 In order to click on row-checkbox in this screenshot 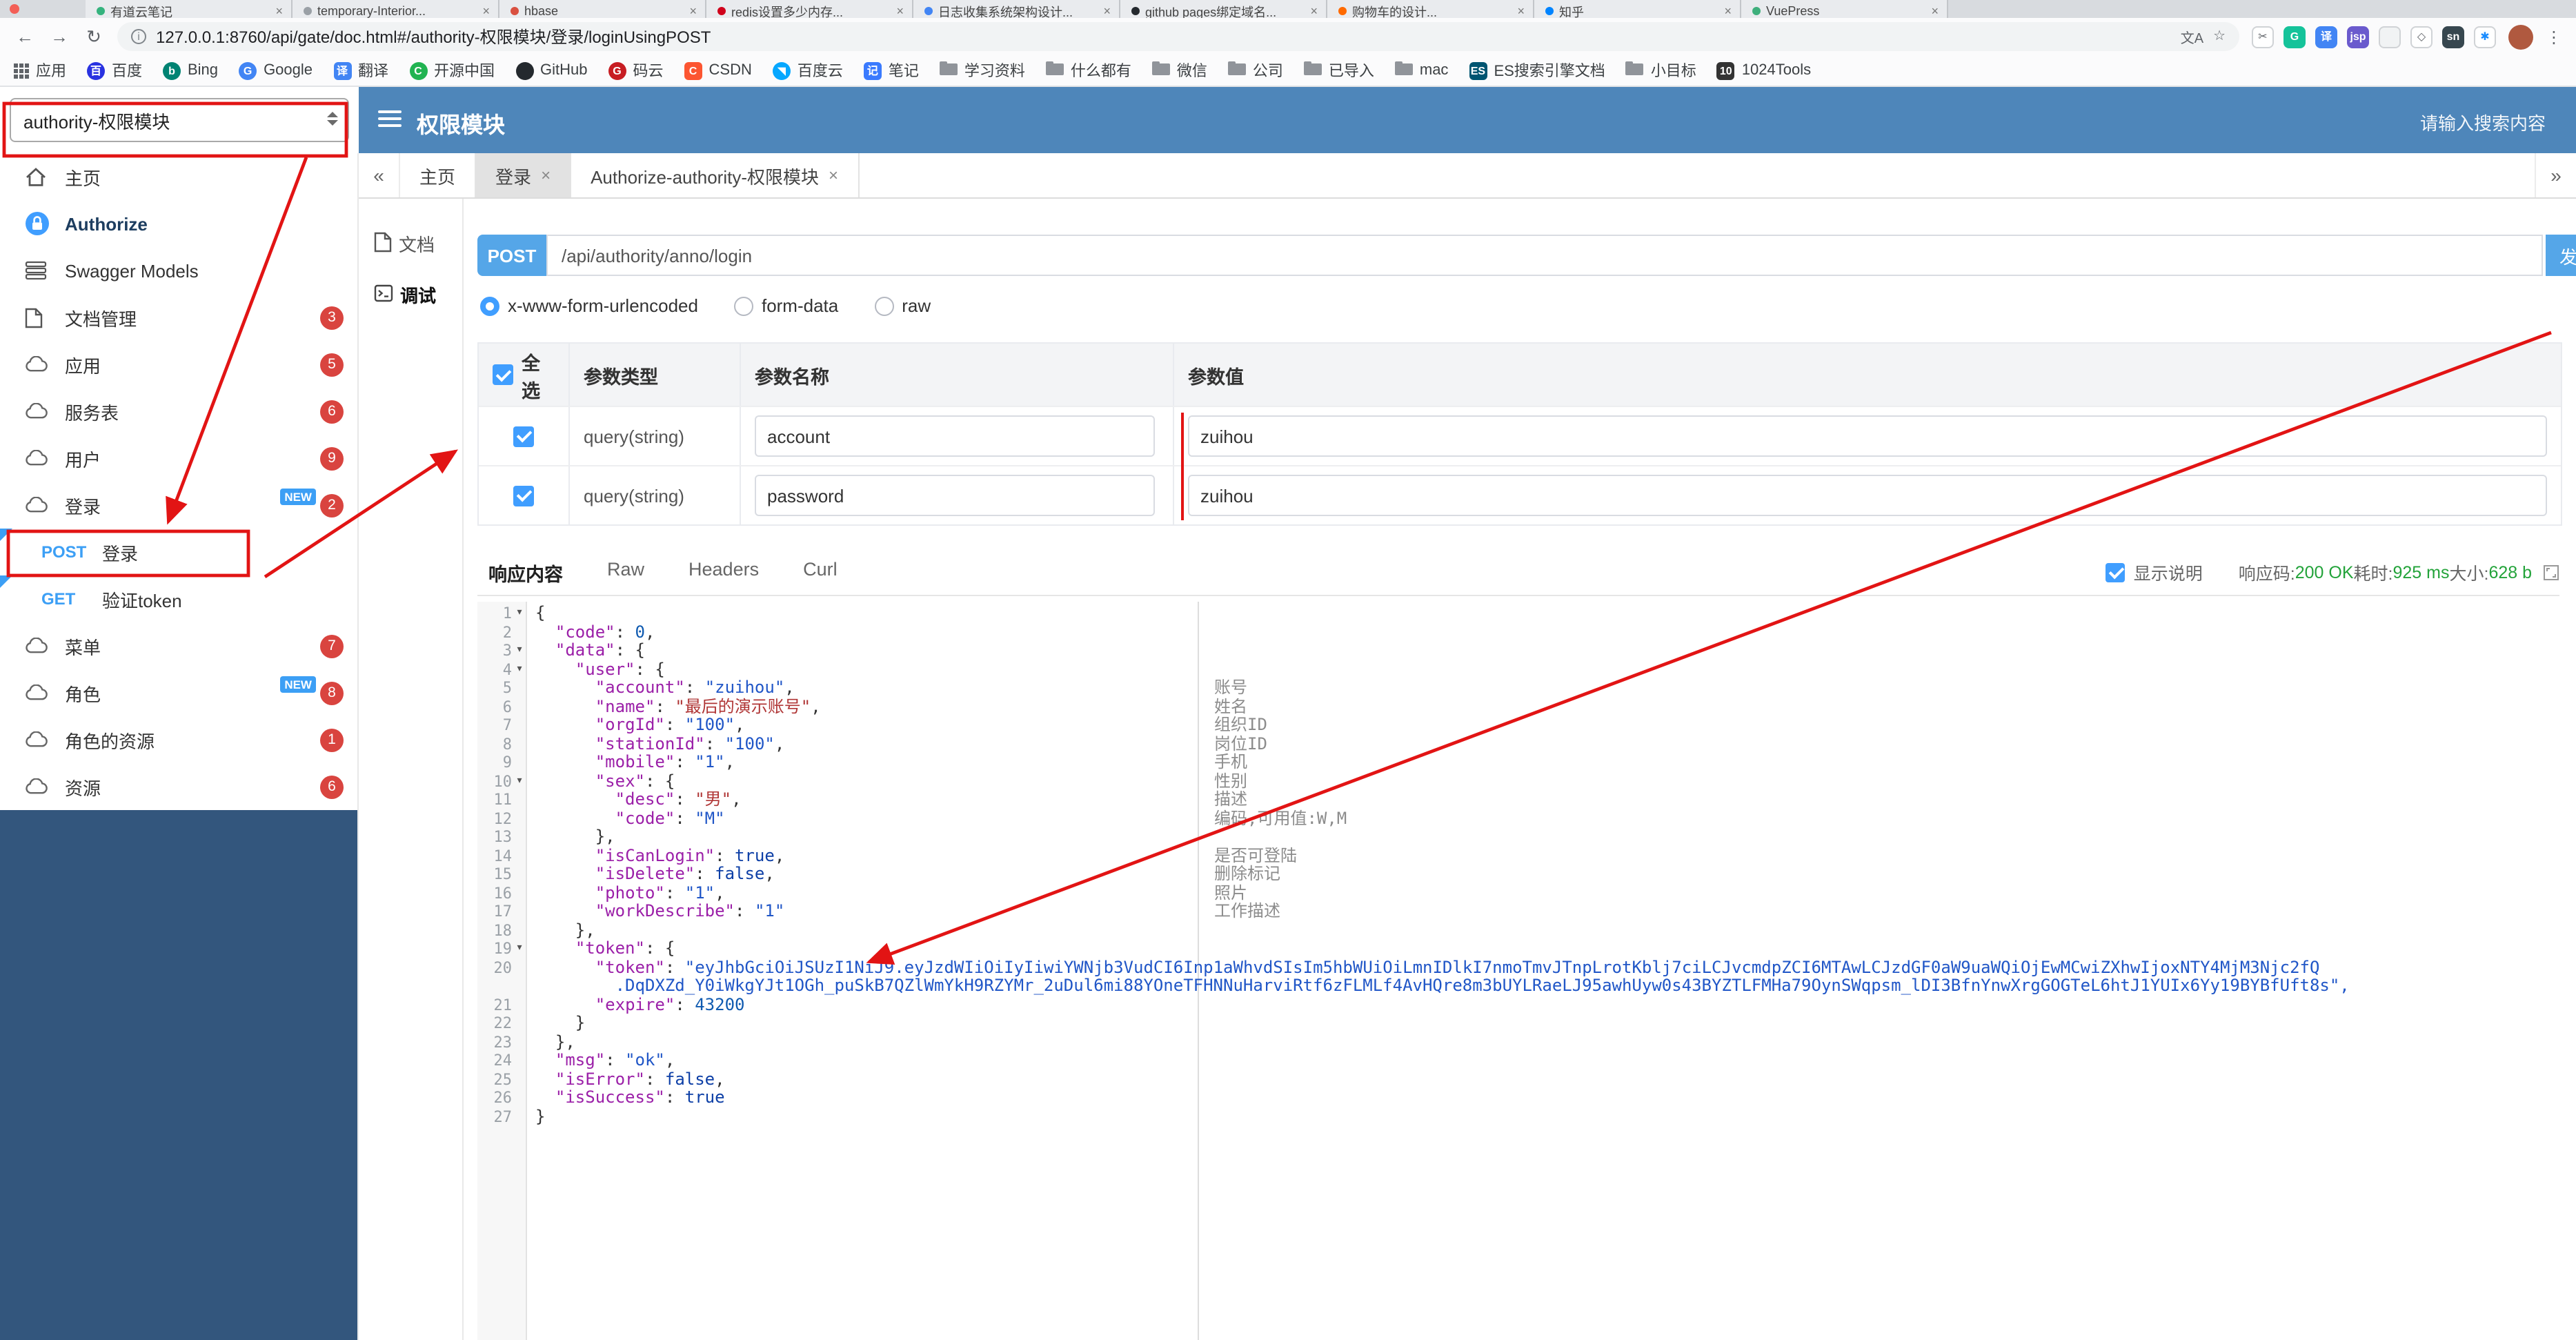, I will do `click(523, 436)`.